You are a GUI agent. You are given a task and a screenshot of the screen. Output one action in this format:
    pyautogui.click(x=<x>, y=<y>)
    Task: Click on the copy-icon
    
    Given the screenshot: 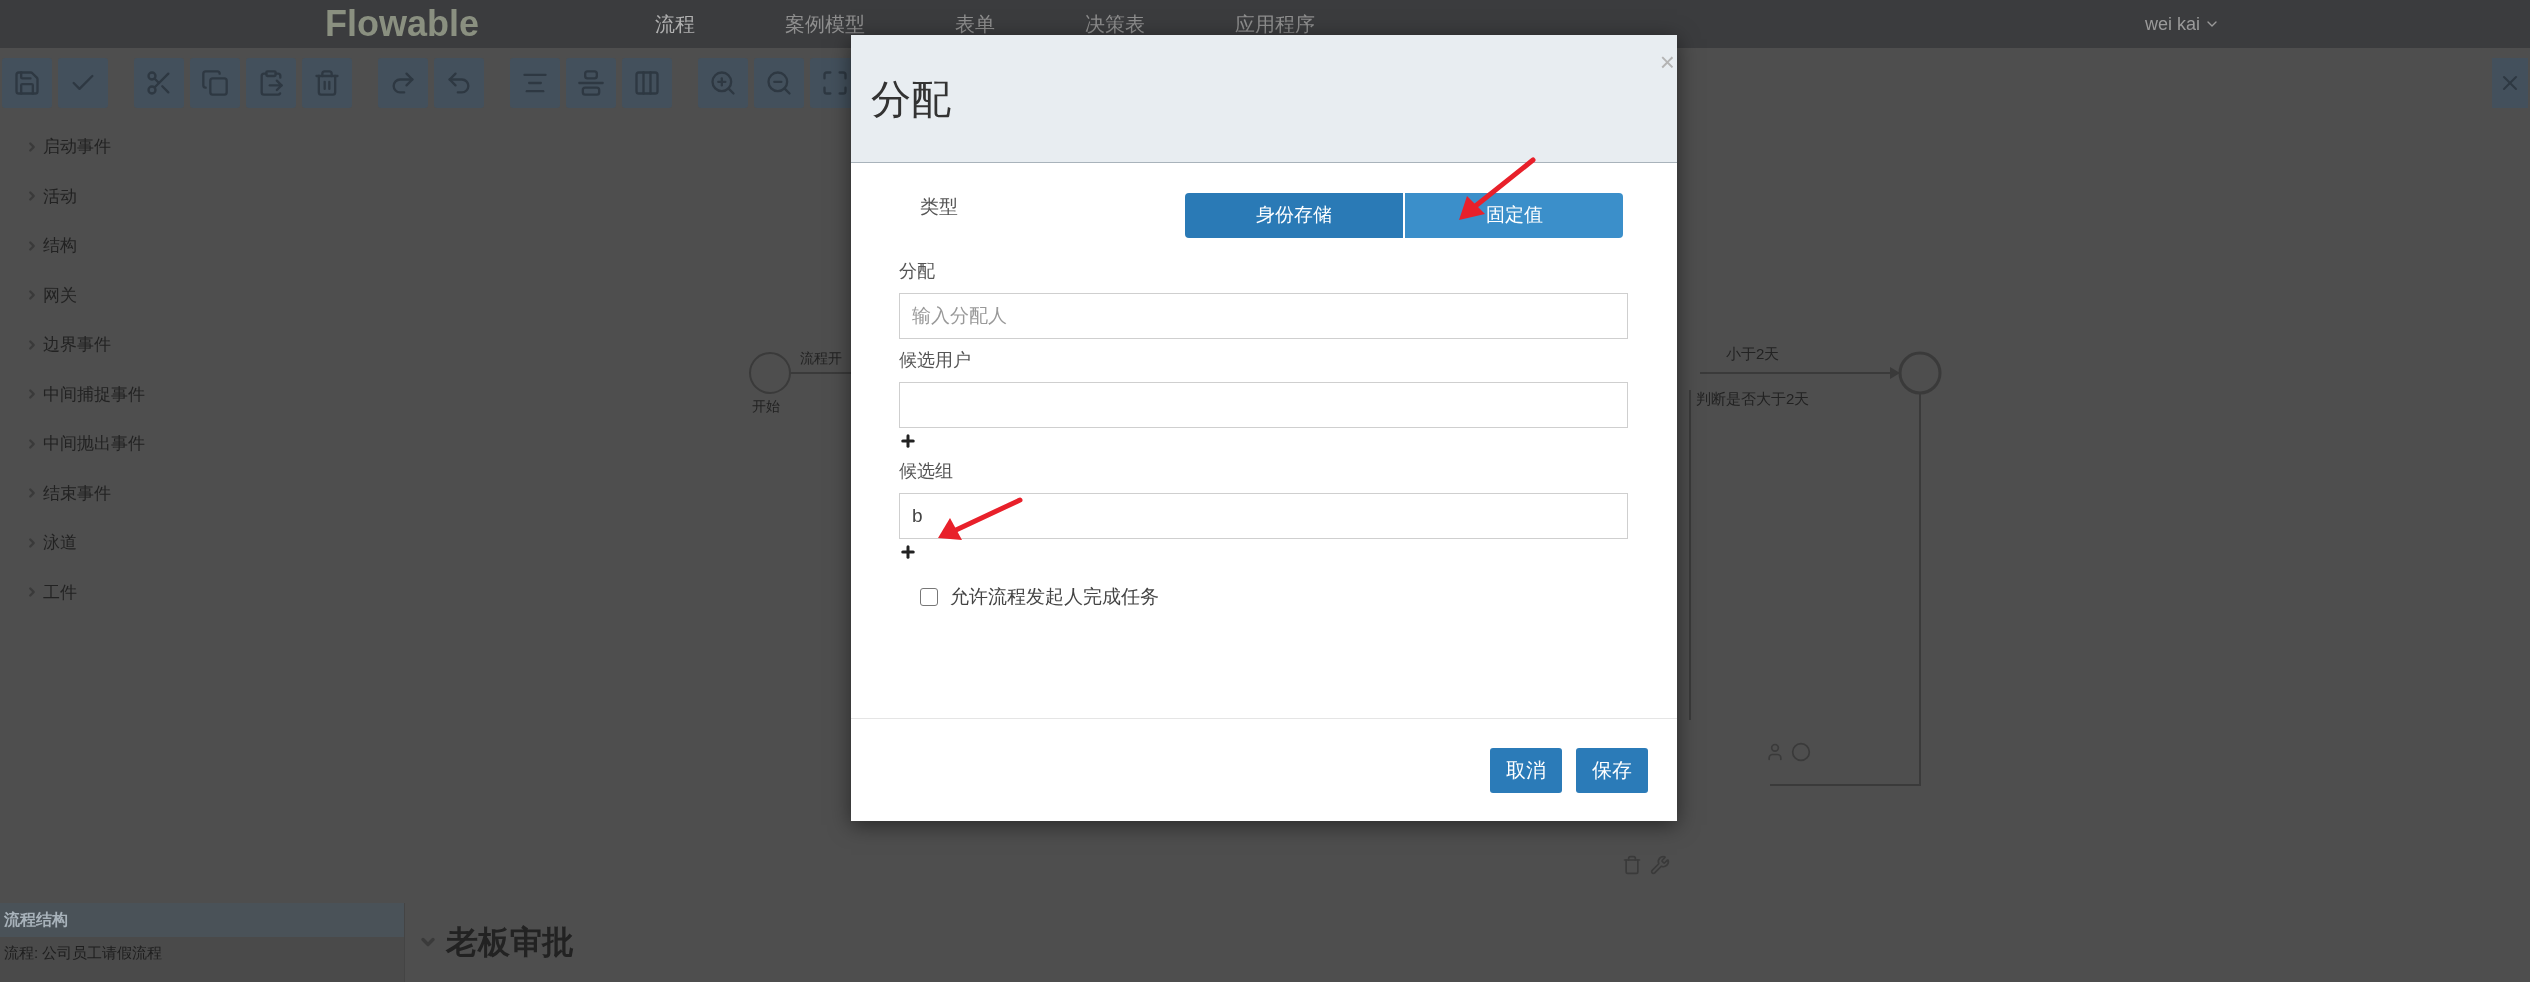 What is the action you would take?
    pyautogui.click(x=215, y=83)
    